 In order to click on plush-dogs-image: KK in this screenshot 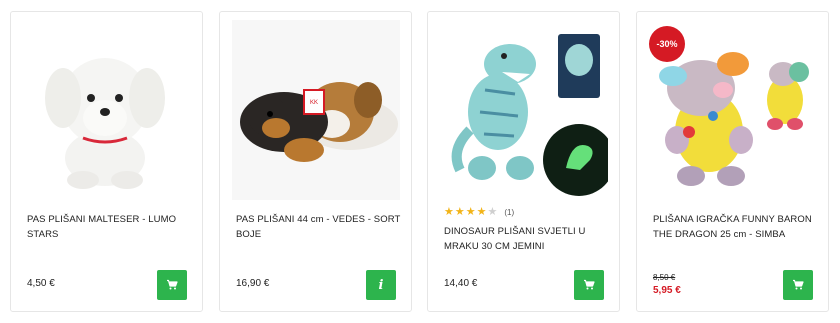, I will do `click(316, 110)`.